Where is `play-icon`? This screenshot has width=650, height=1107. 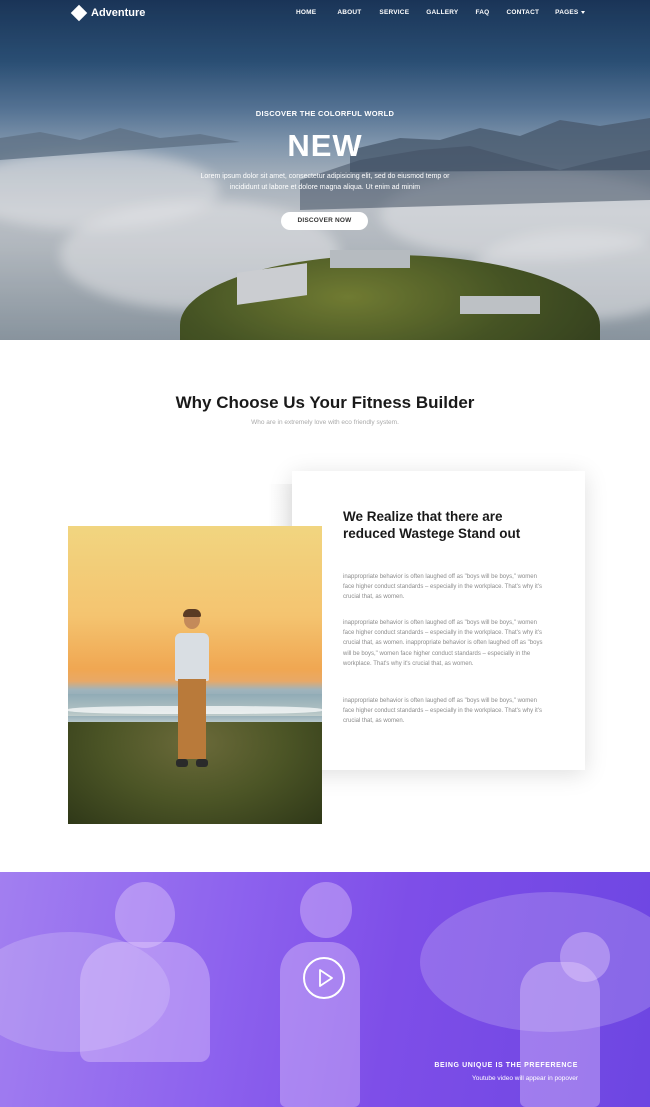
play-icon is located at coordinates (326, 978).